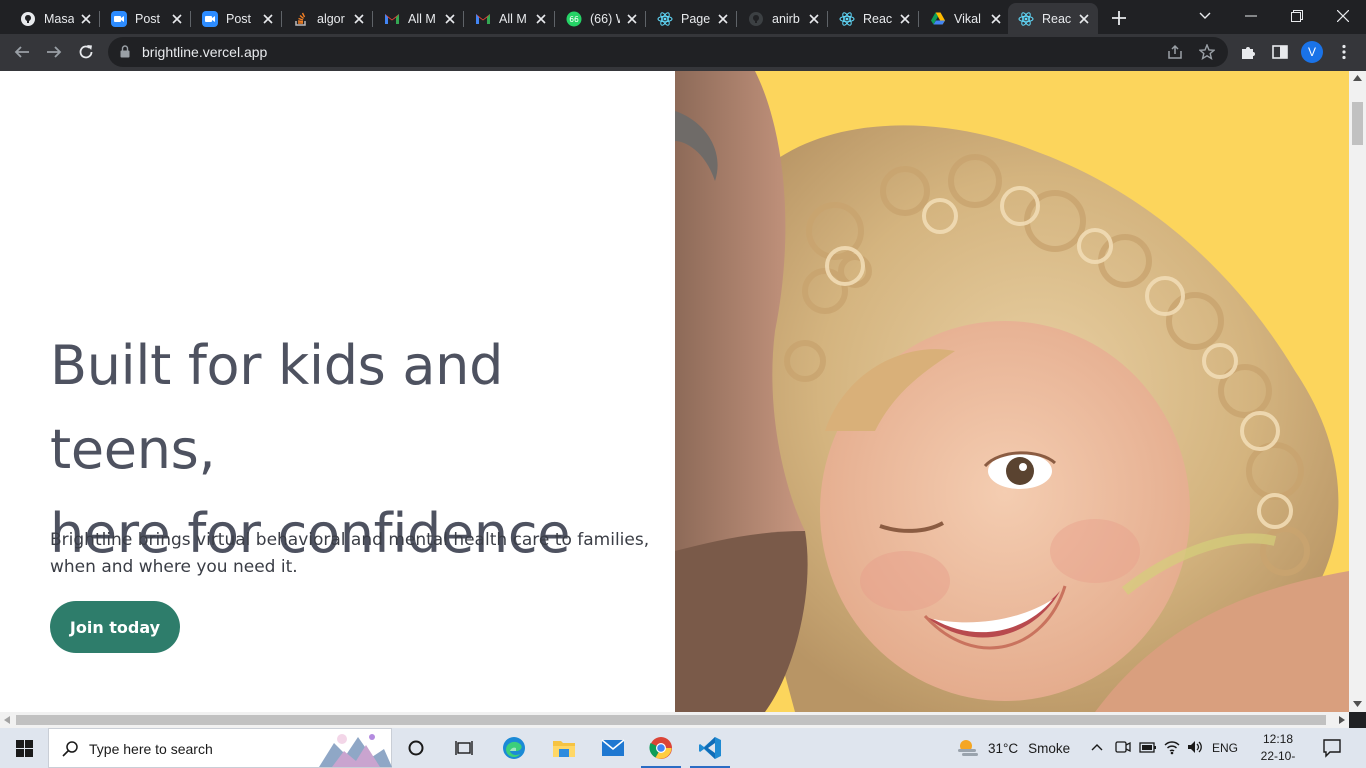 This screenshot has height=768, width=1366. I want to click on forward-button, so click(54, 52).